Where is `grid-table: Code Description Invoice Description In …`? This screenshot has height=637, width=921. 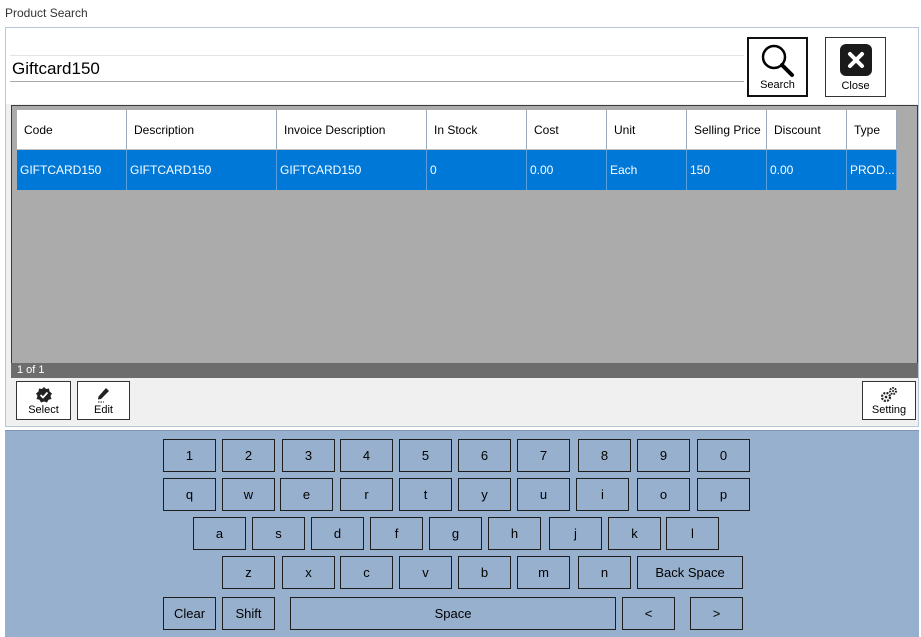
grid-table: Code Description Invoice Description In … is located at coordinates (457, 150).